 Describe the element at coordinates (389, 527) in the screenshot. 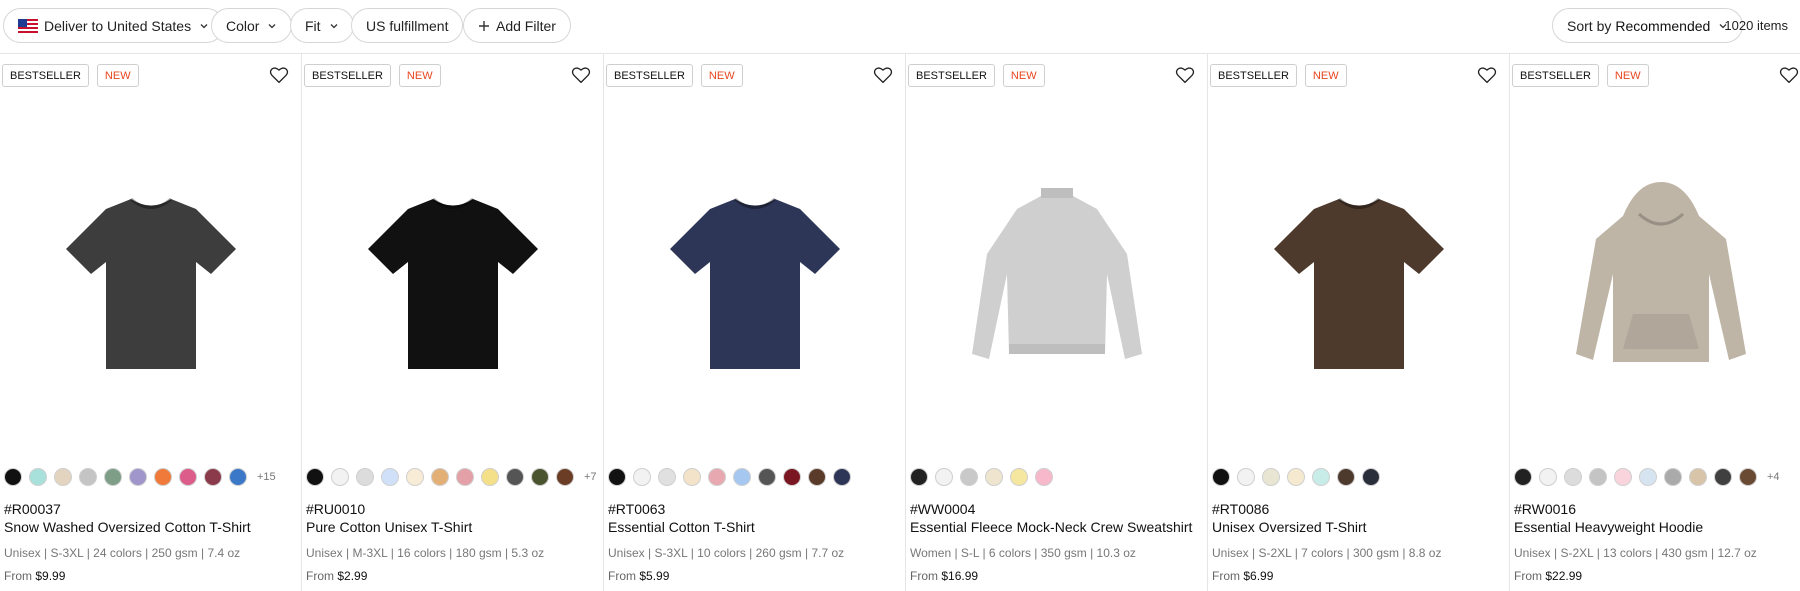

I see `product-name: Pure Cotton Unisex T-Shirt` at that location.